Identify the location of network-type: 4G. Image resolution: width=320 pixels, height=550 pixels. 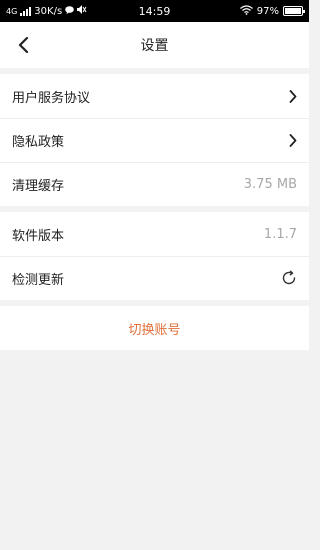
(12, 11).